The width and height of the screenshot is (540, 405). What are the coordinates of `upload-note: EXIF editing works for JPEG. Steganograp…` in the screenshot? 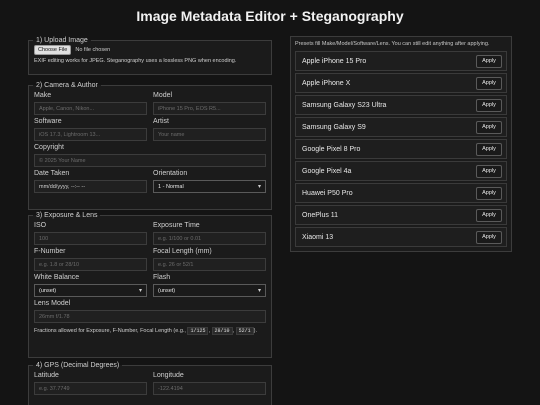 It's located at (135, 61).